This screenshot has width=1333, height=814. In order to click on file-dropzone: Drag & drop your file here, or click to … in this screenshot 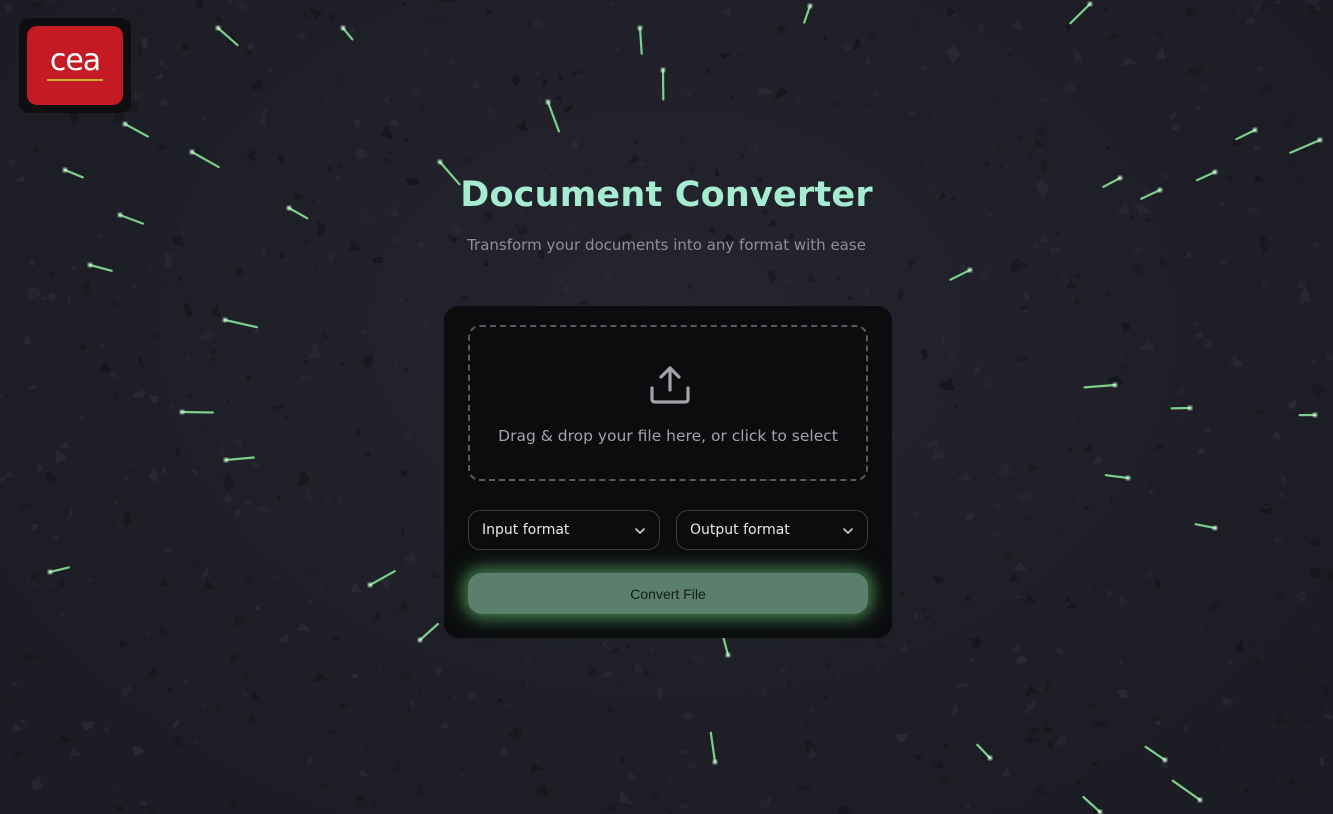, I will do `click(668, 403)`.